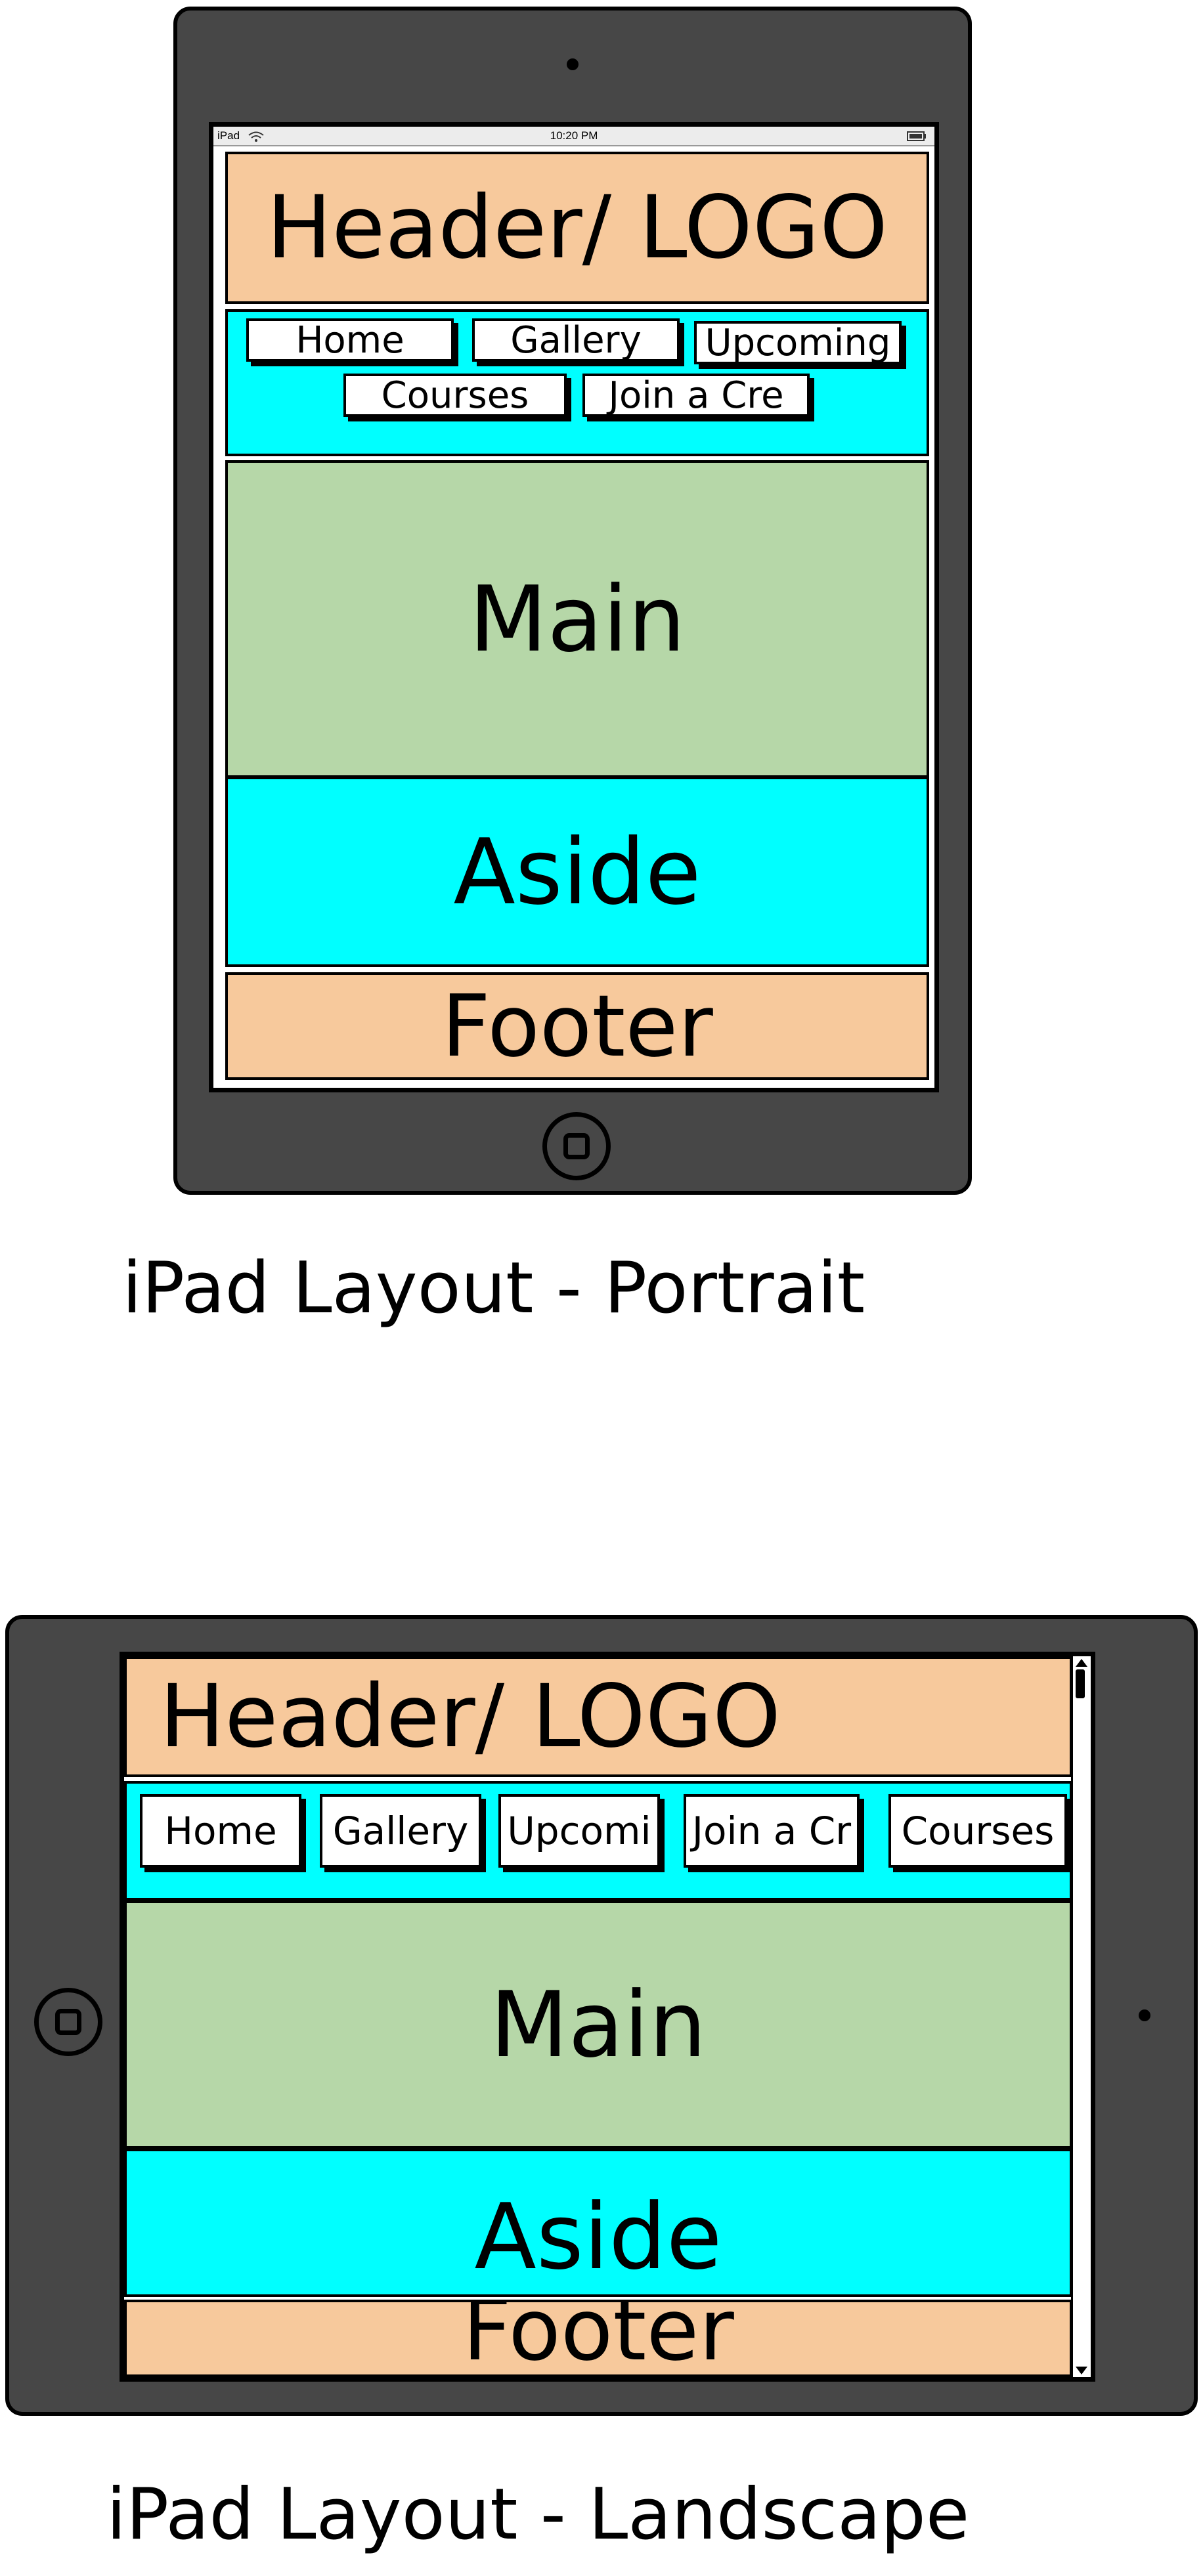 The width and height of the screenshot is (1203, 2576). I want to click on nav-upcoming-button: Upcomi, so click(579, 1831).